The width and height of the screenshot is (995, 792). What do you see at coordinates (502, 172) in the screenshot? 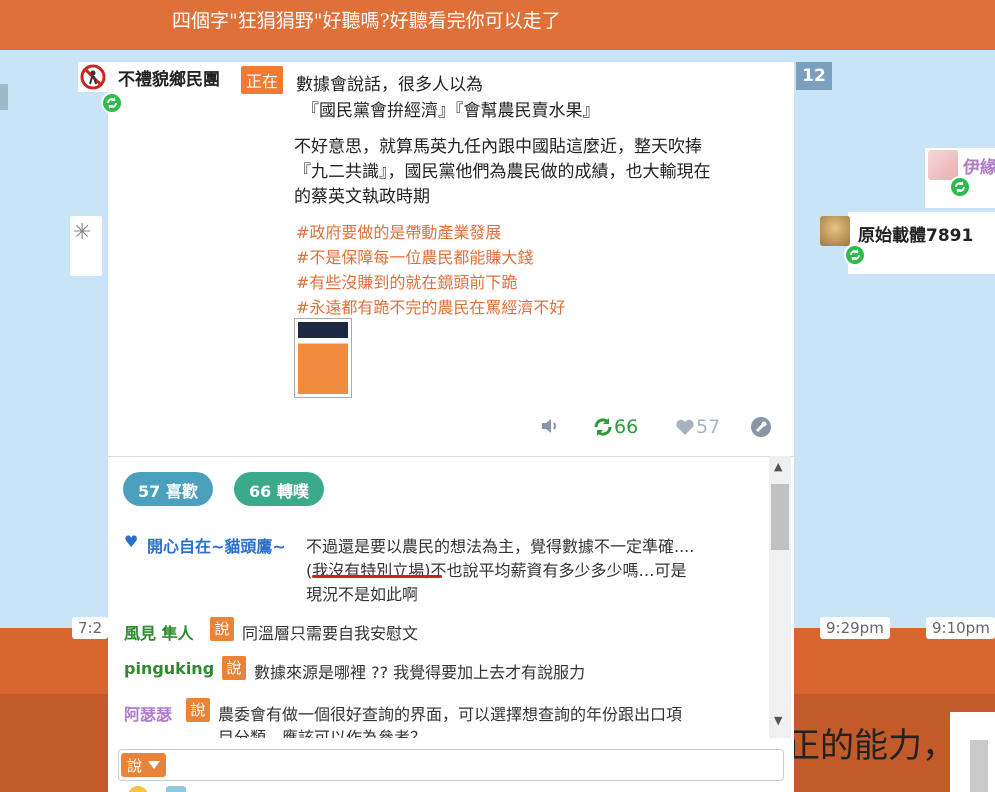
I see `post-text-line: 『九二共識』，國民黨他們為農民做的成績，也大輸現在` at bounding box center [502, 172].